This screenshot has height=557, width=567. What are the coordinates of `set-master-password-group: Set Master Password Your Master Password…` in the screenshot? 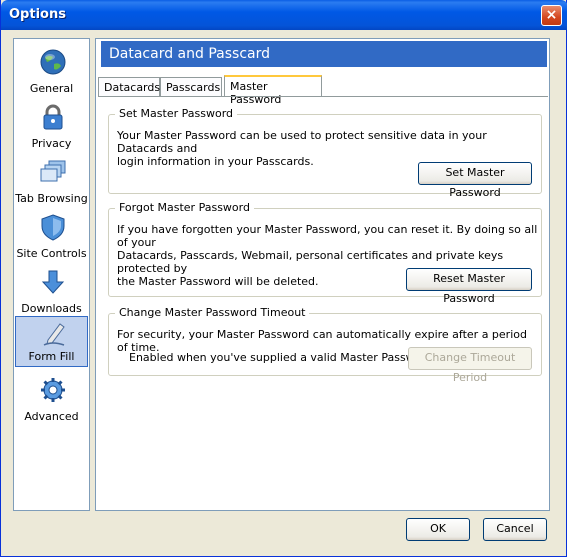 It's located at (325, 153).